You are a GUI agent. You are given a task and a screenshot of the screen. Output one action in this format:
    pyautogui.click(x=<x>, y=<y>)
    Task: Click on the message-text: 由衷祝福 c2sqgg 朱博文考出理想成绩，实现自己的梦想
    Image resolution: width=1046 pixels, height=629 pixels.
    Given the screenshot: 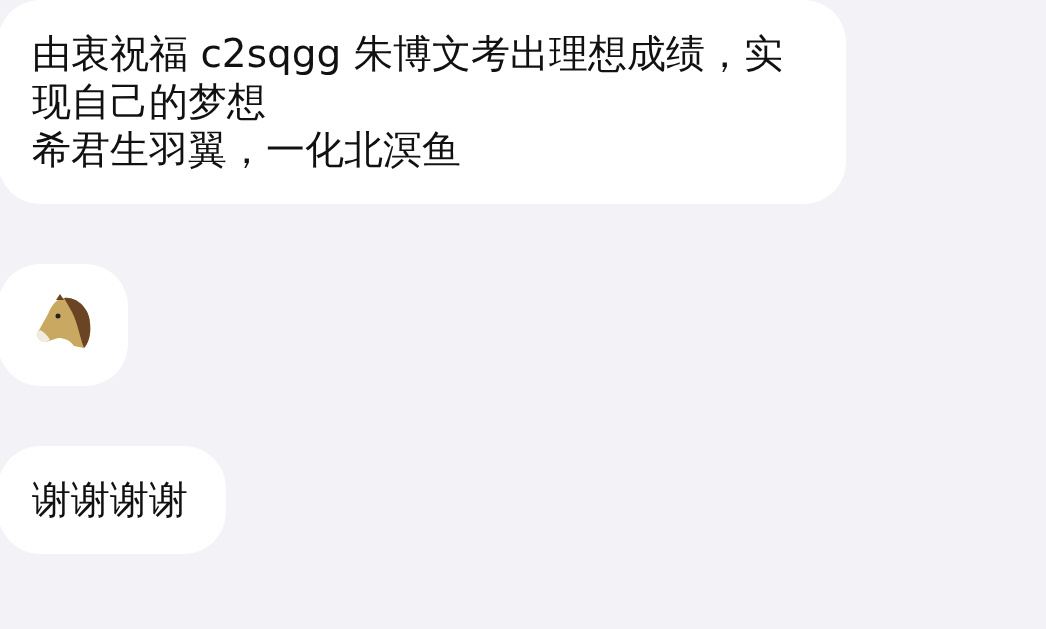 What is the action you would take?
    pyautogui.click(x=408, y=78)
    